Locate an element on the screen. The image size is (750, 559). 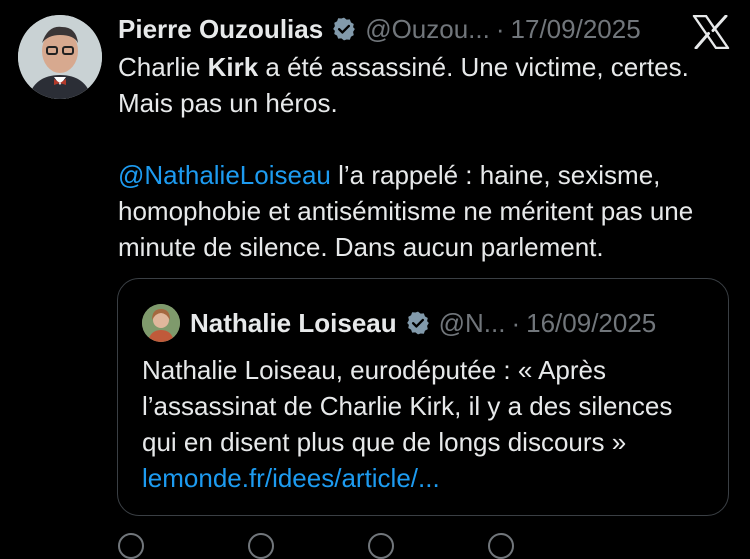
highlighted-keyword: Kirk is located at coordinates (233, 67).